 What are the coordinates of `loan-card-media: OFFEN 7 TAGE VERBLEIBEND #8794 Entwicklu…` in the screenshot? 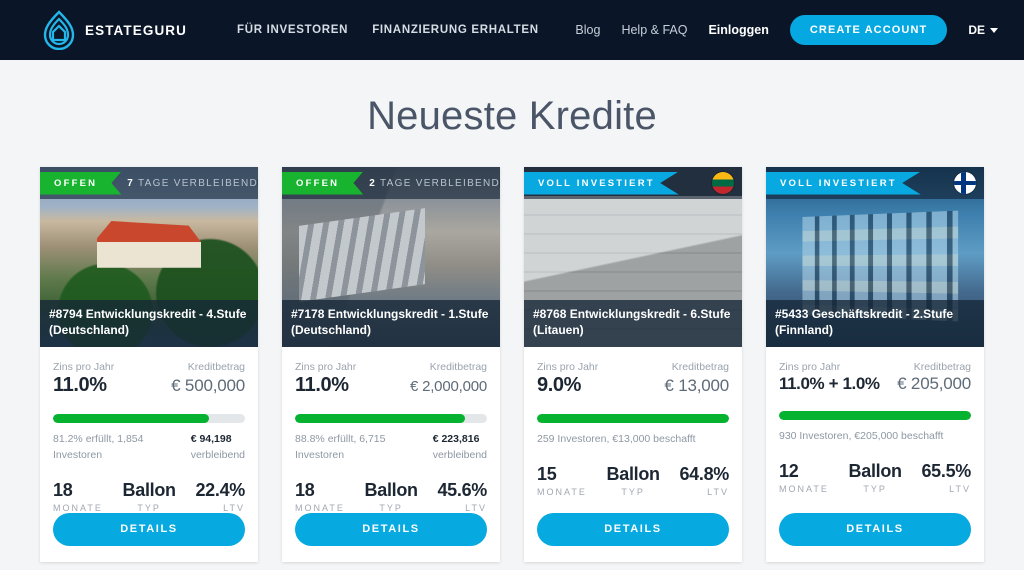 It's located at (149, 257).